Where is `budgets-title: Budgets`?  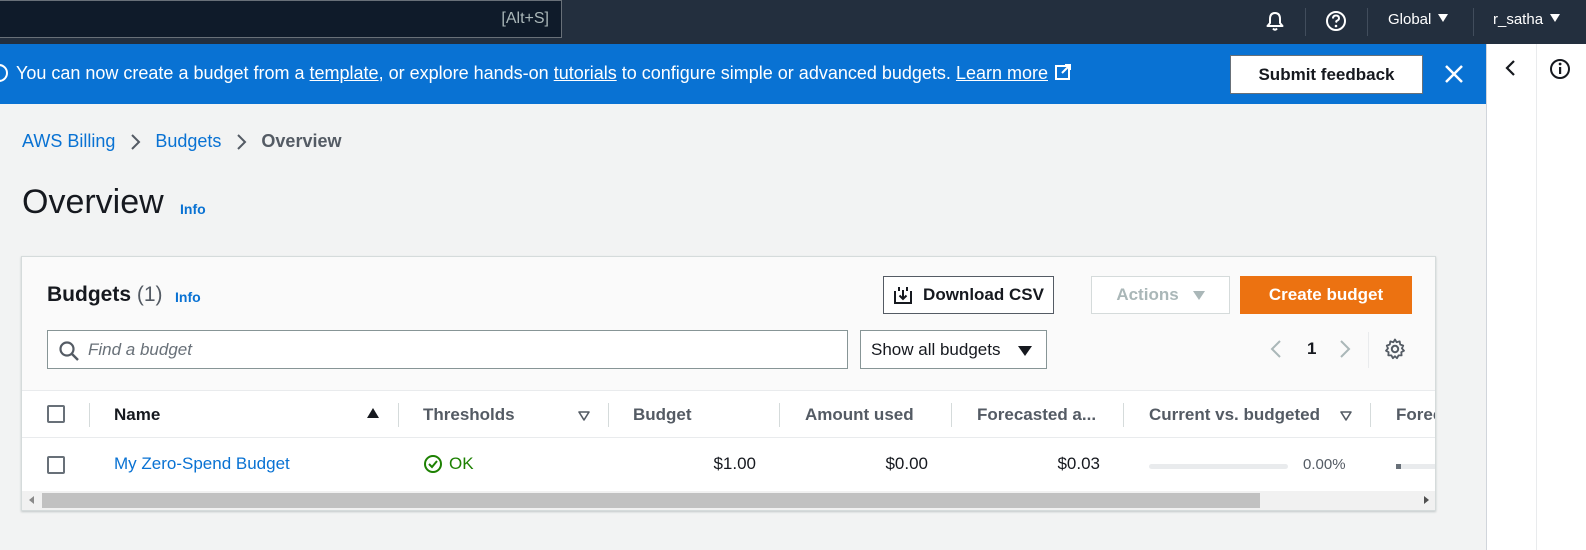
budgets-title: Budgets is located at coordinates (89, 294).